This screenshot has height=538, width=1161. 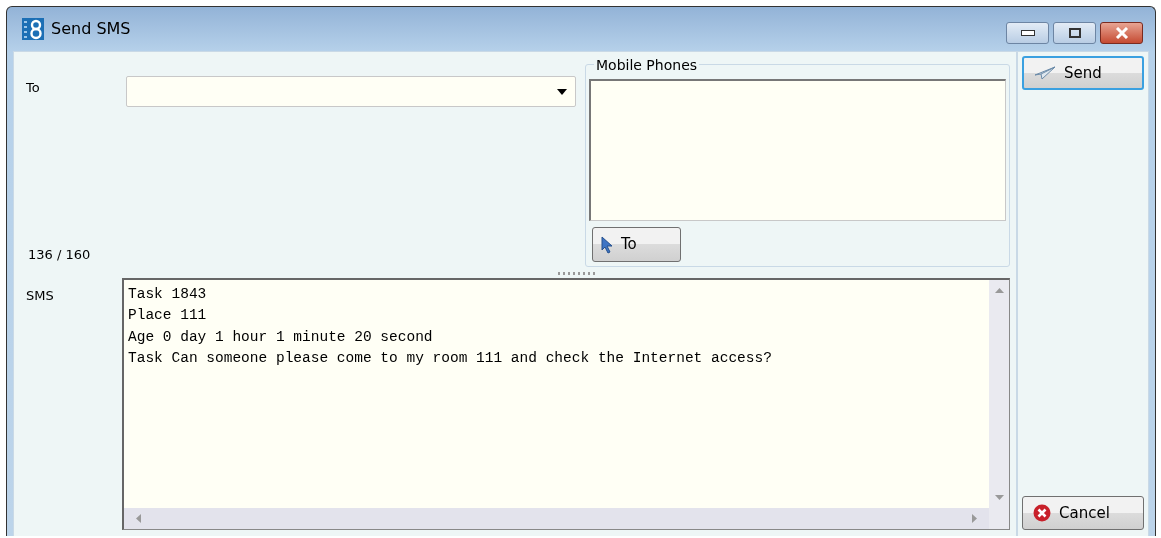 What do you see at coordinates (999, 394) in the screenshot?
I see `vertical-scrollbar` at bounding box center [999, 394].